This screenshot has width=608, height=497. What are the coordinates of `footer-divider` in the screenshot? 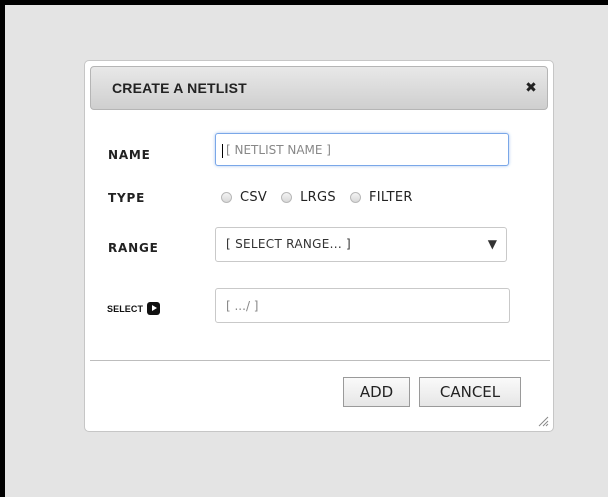 It's located at (320, 360).